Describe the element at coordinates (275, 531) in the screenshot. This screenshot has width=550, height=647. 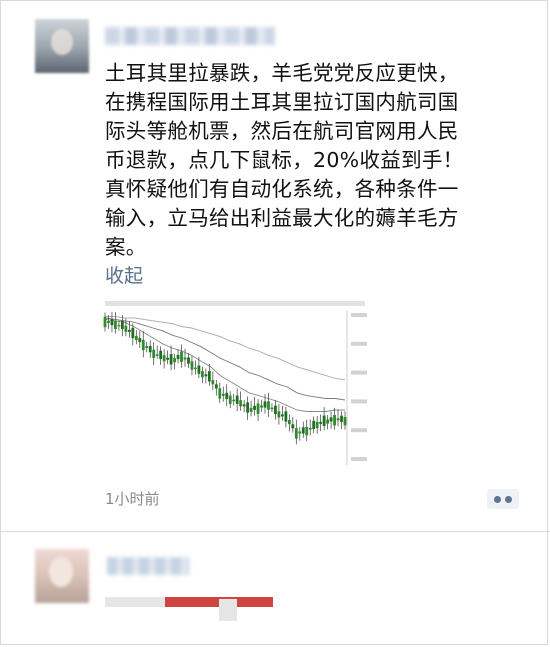
I see `divider` at that location.